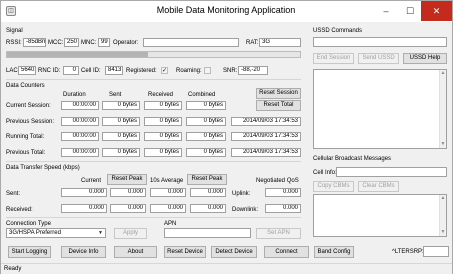 The height and width of the screenshot is (274, 453). What do you see at coordinates (338, 31) in the screenshot?
I see `ussd-section-label: USSD Commands` at bounding box center [338, 31].